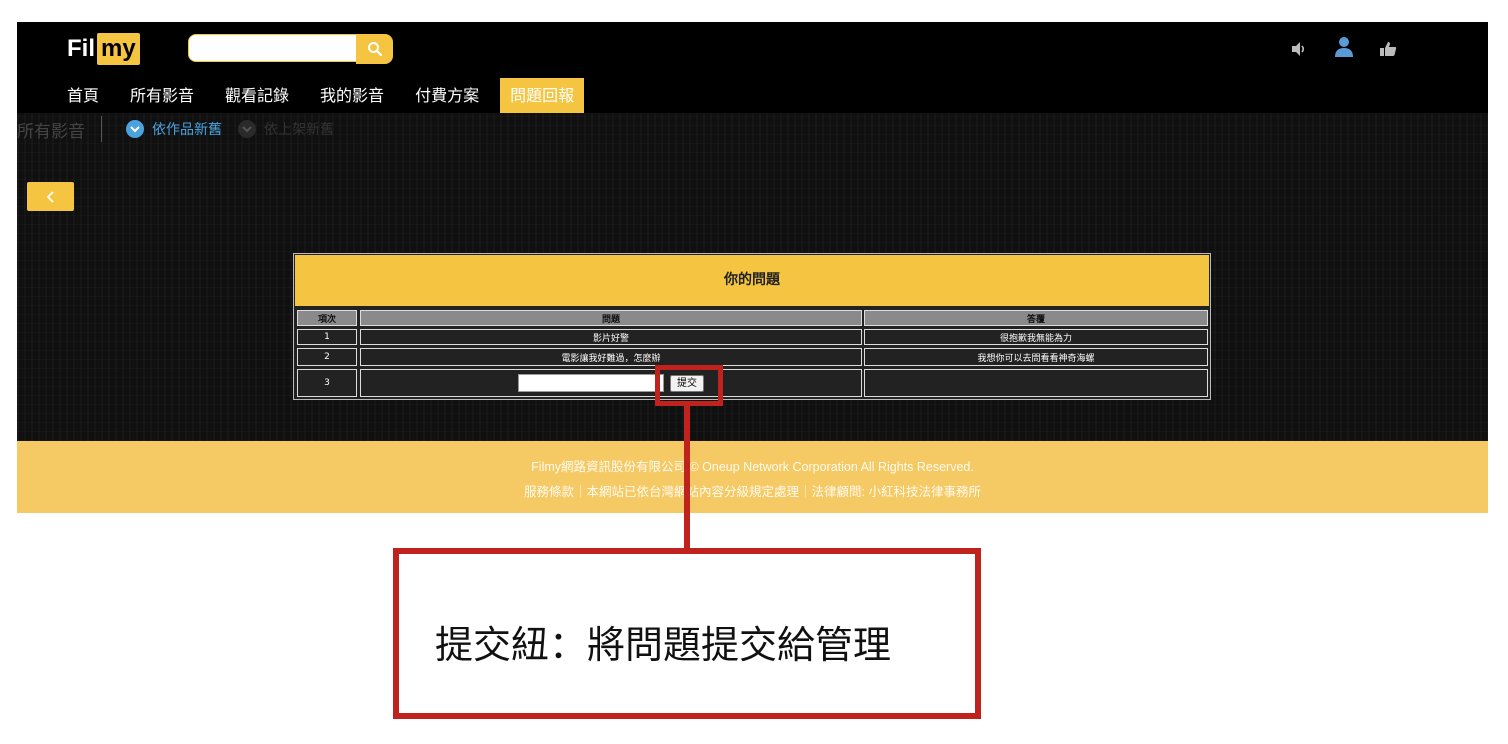  I want to click on search-bar, so click(290, 49).